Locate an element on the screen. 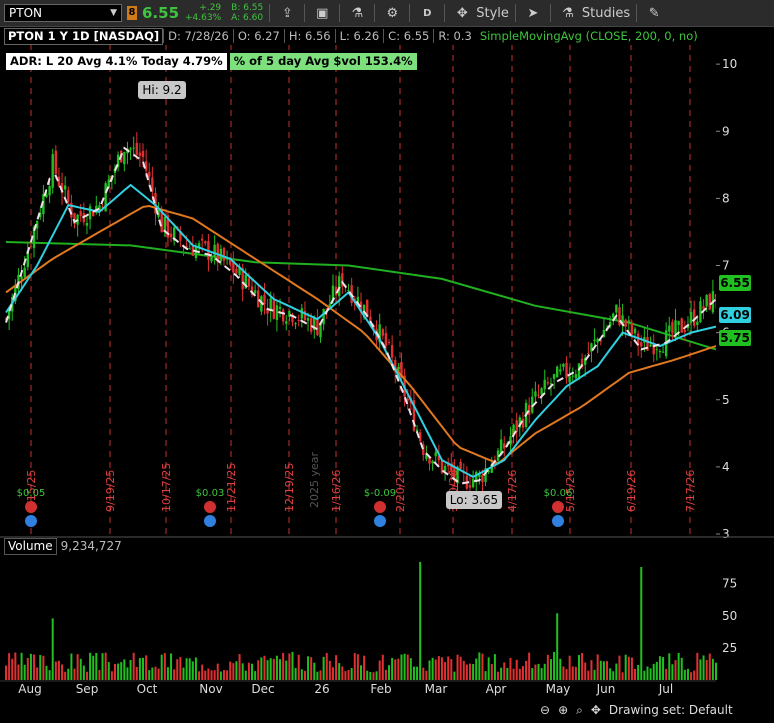 The height and width of the screenshot is (723, 774). sma-legend: SimpleMovingAvg (CLOSE, 200, 0, no) is located at coordinates (587, 36).